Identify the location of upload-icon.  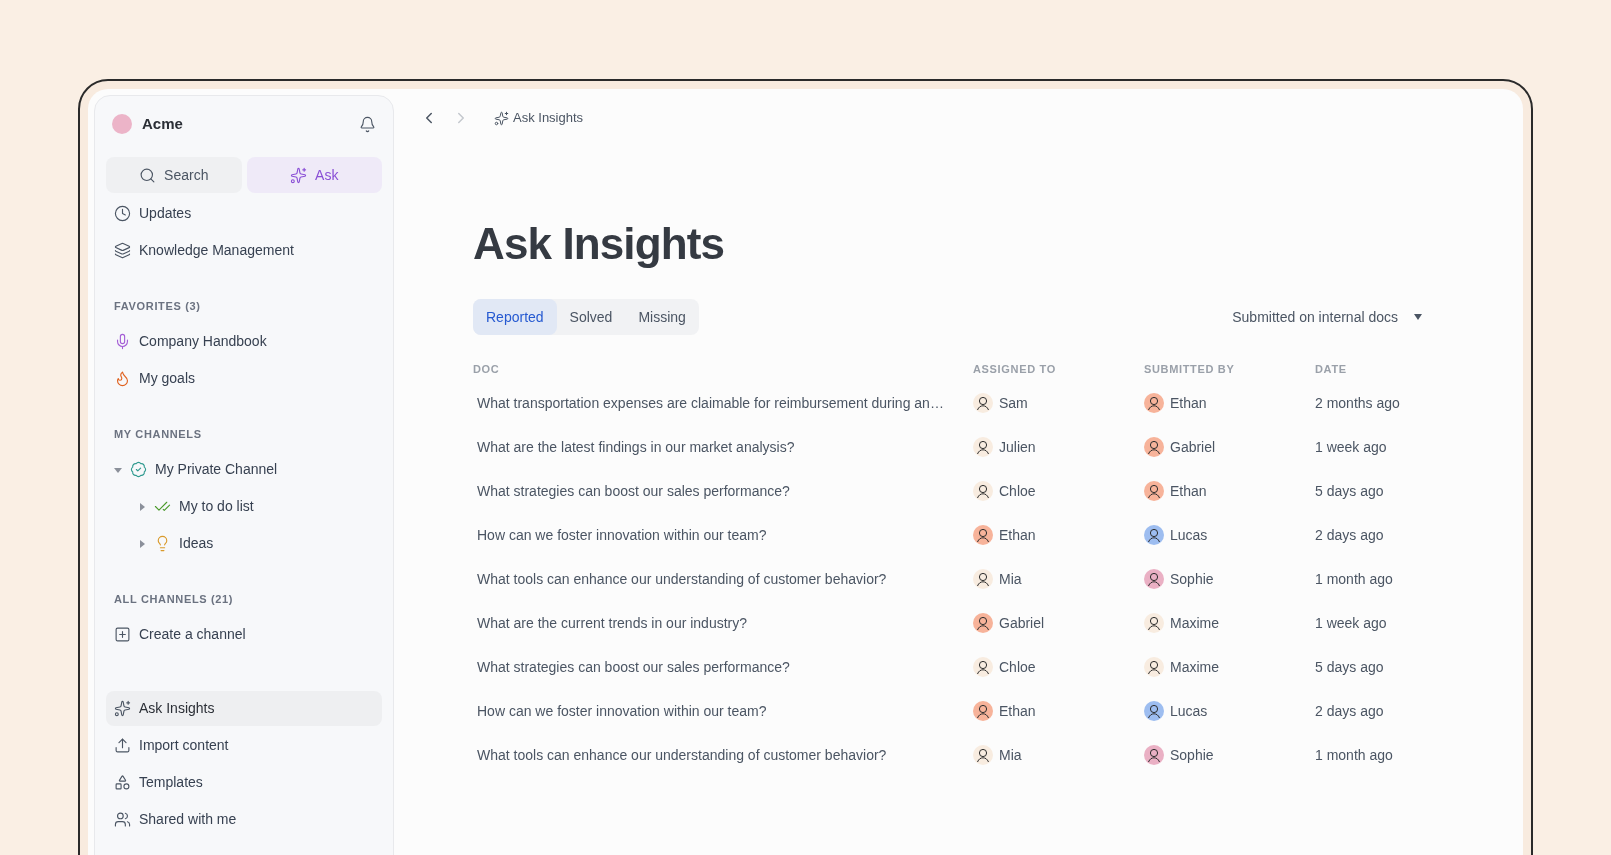
(122, 745).